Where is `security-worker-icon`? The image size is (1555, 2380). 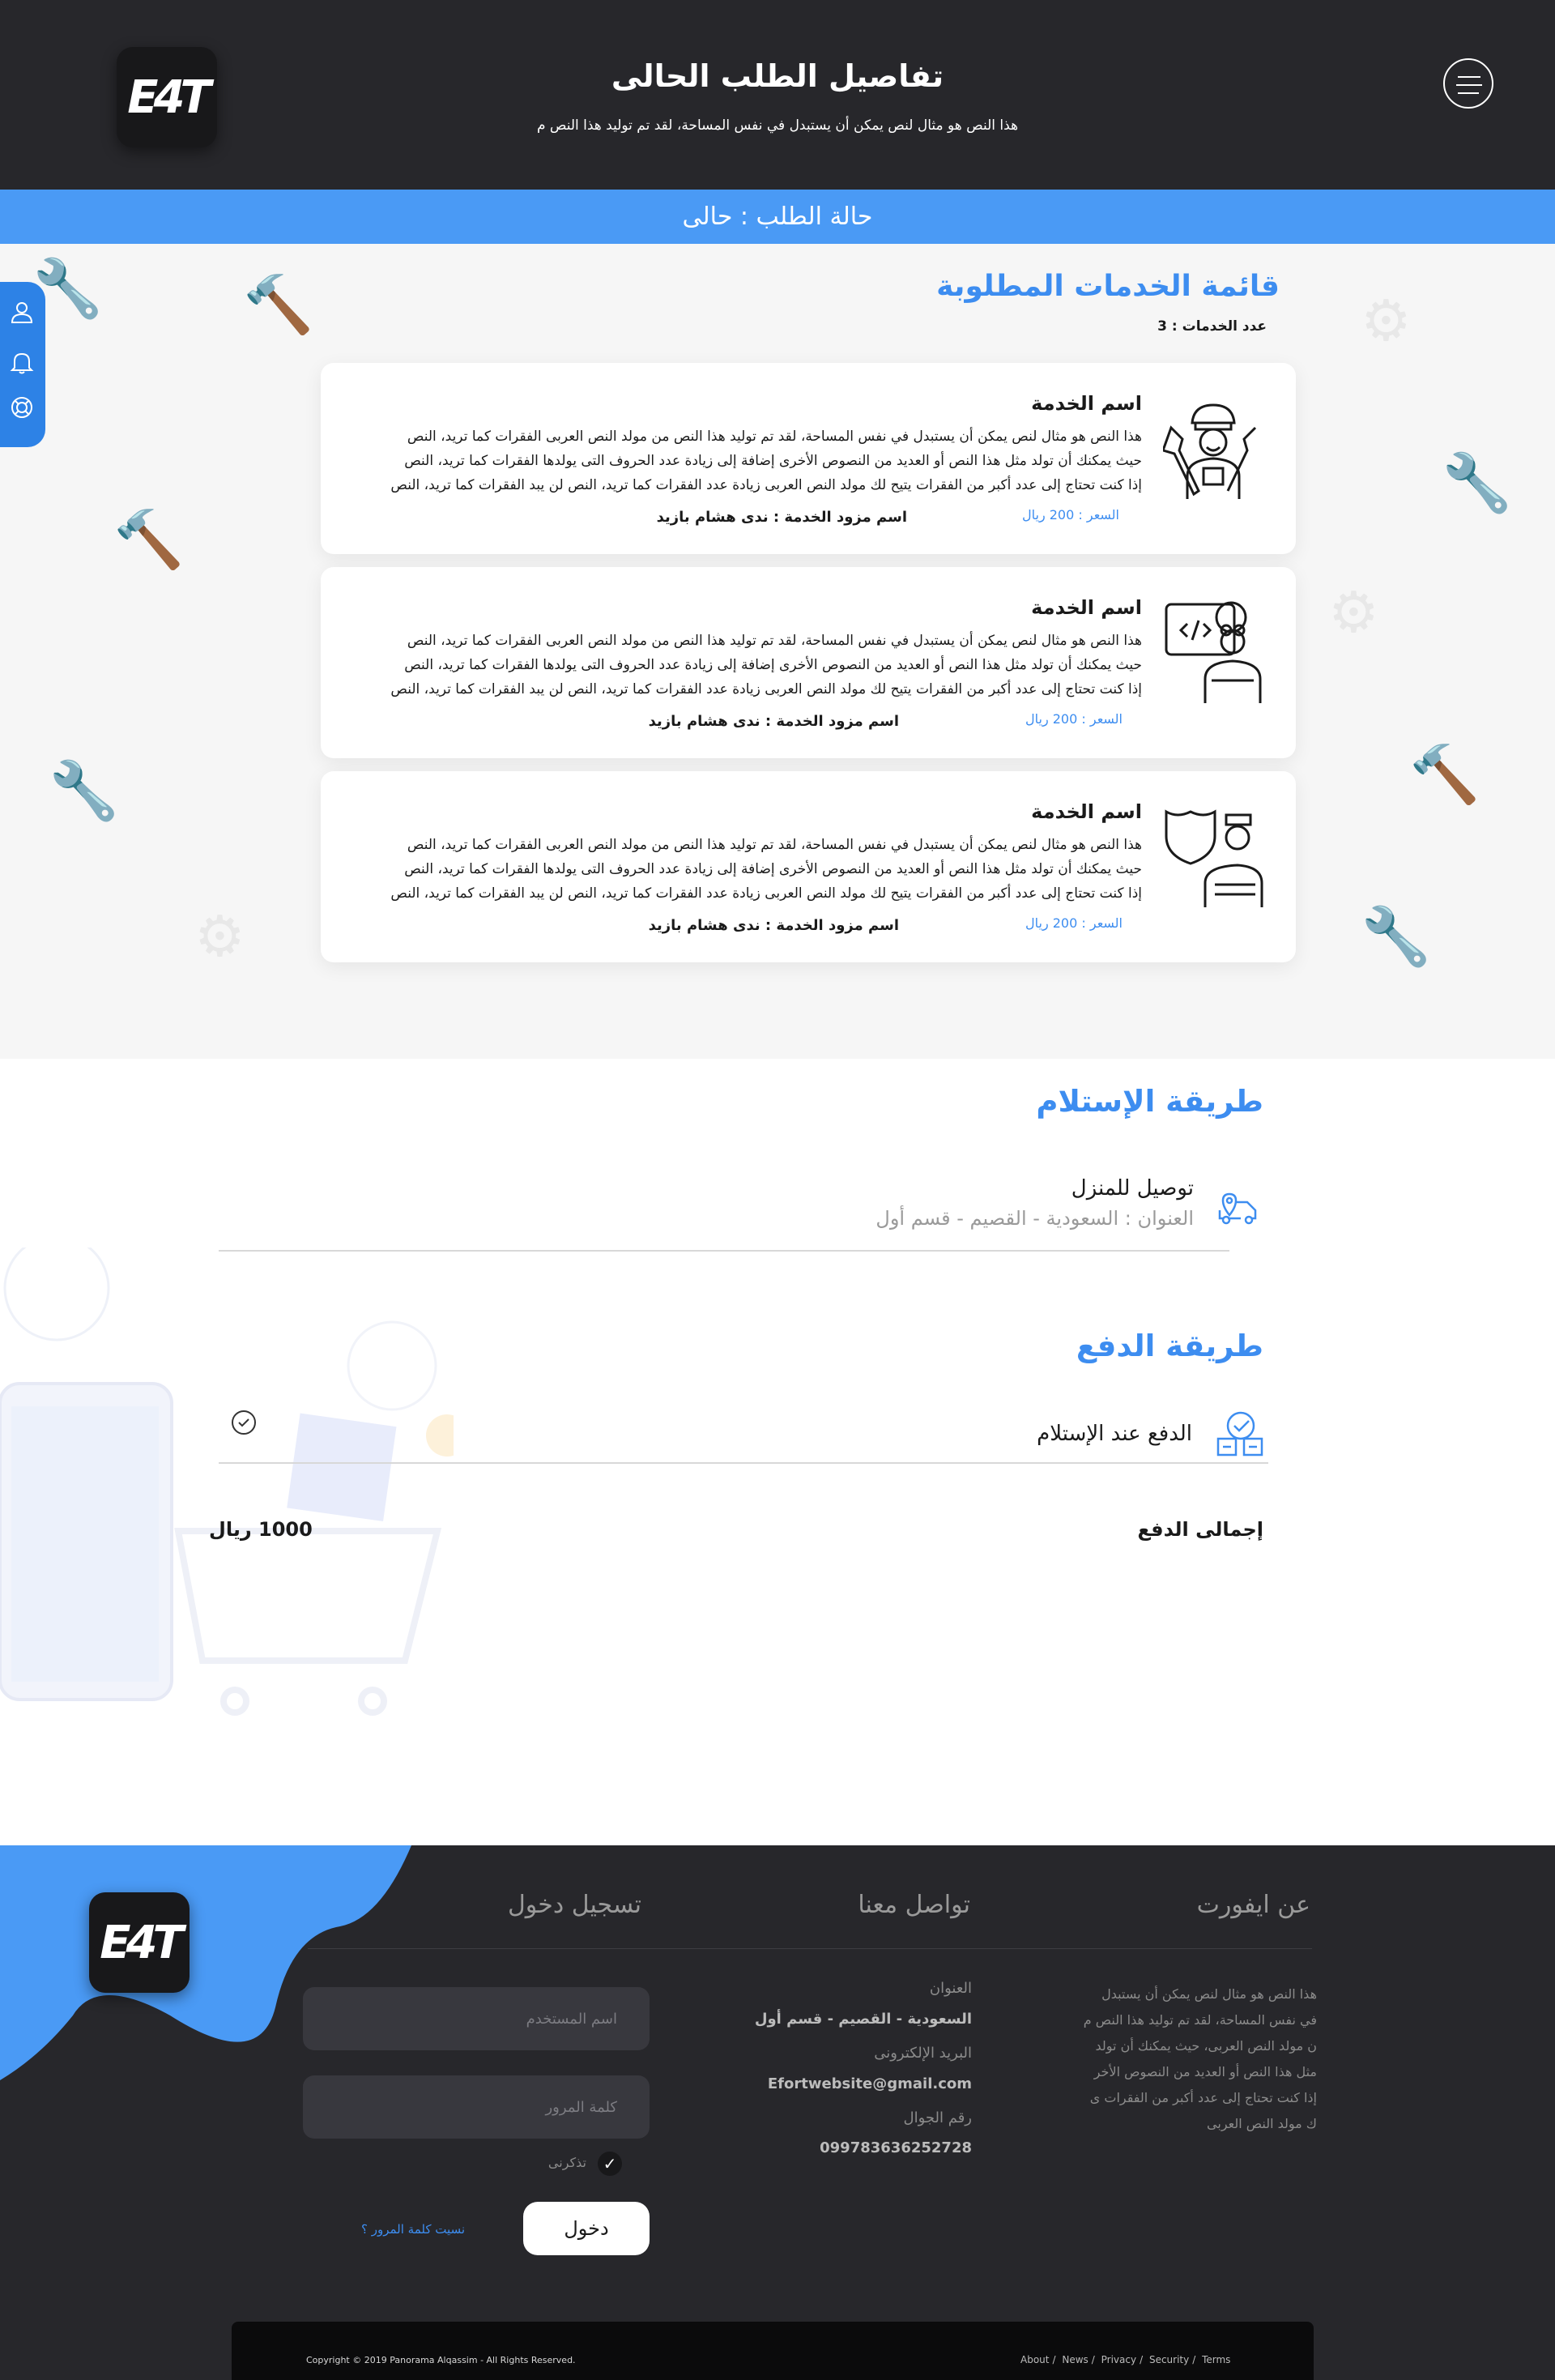
security-worker-icon is located at coordinates (1213, 857).